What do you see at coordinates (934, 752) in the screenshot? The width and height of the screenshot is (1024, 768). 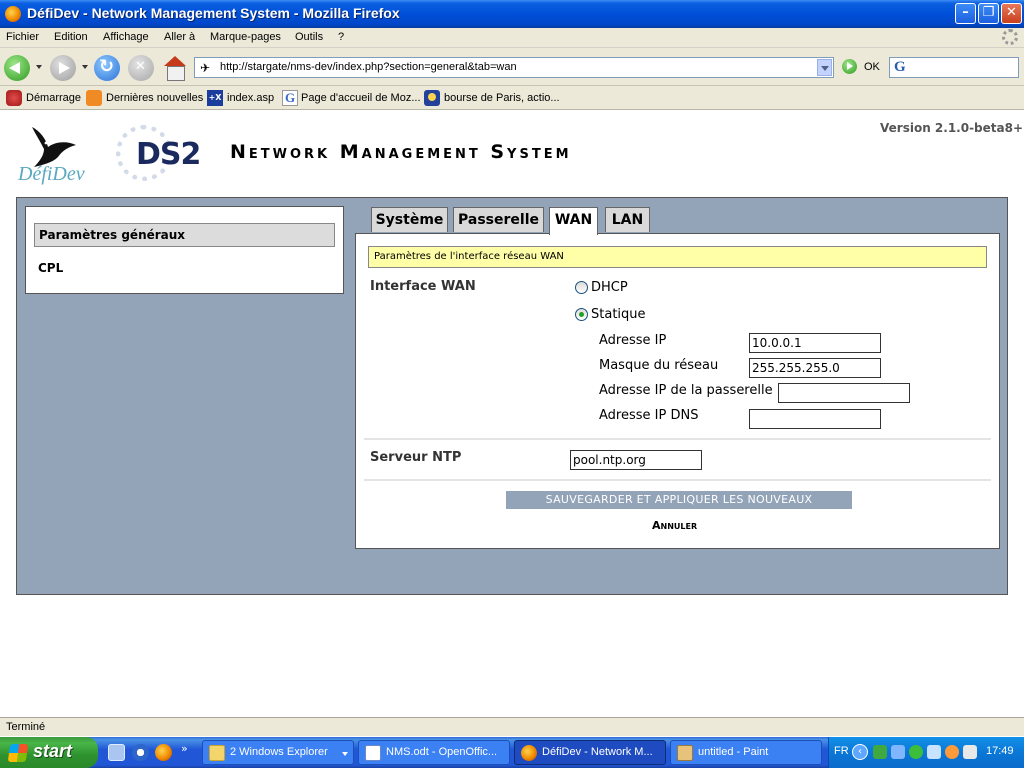 I see `users-icon` at bounding box center [934, 752].